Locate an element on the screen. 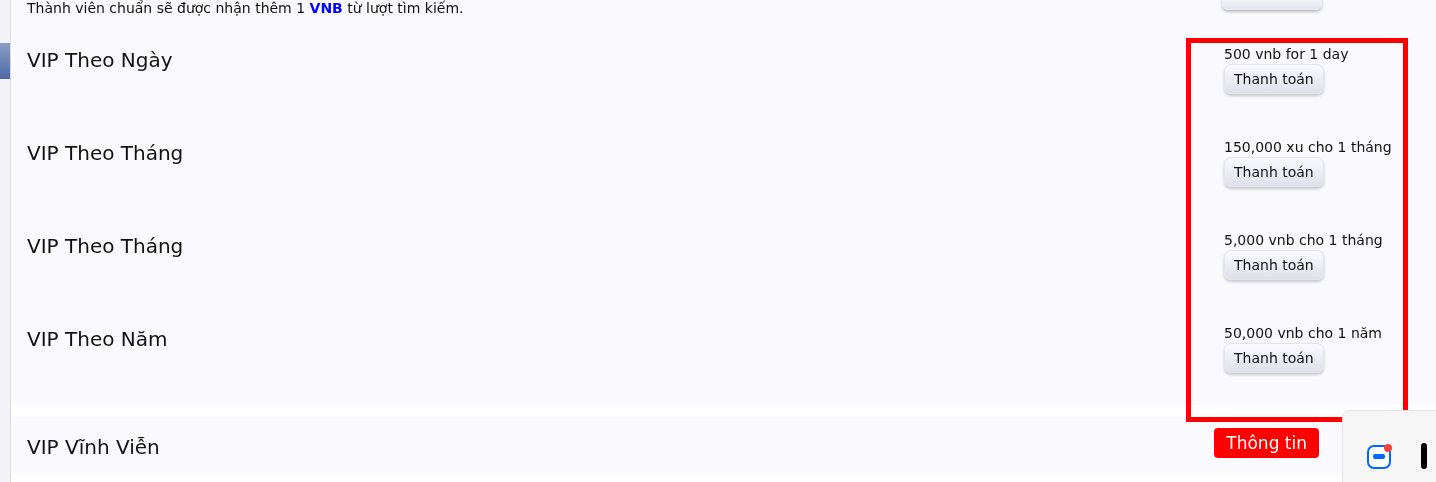 The image size is (1436, 482). chat-app-icon is located at coordinates (1380, 456).